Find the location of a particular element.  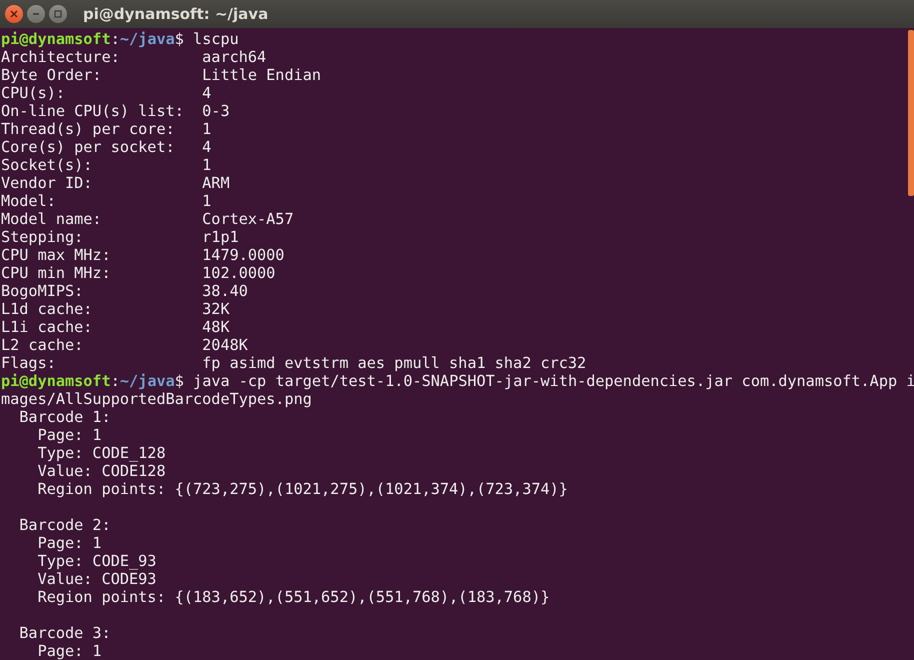

output-line: Core(s) per socket: 4 is located at coordinates (106, 147).